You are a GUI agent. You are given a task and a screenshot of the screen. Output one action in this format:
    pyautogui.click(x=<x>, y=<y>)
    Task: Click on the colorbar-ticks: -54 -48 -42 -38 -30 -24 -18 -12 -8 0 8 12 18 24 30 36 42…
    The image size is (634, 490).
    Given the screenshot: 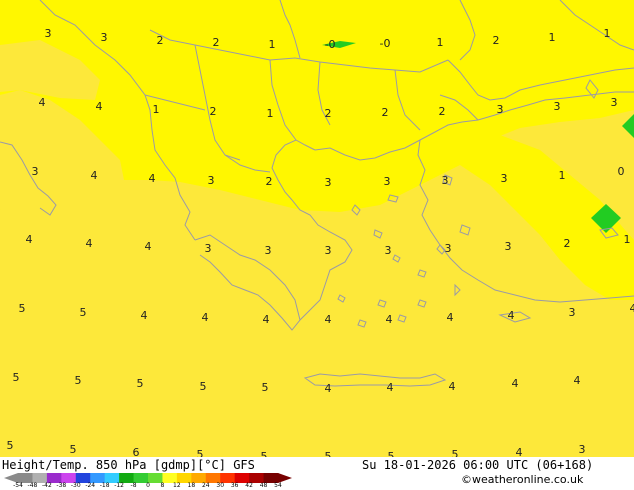 What is the action you would take?
    pyautogui.click(x=150, y=486)
    